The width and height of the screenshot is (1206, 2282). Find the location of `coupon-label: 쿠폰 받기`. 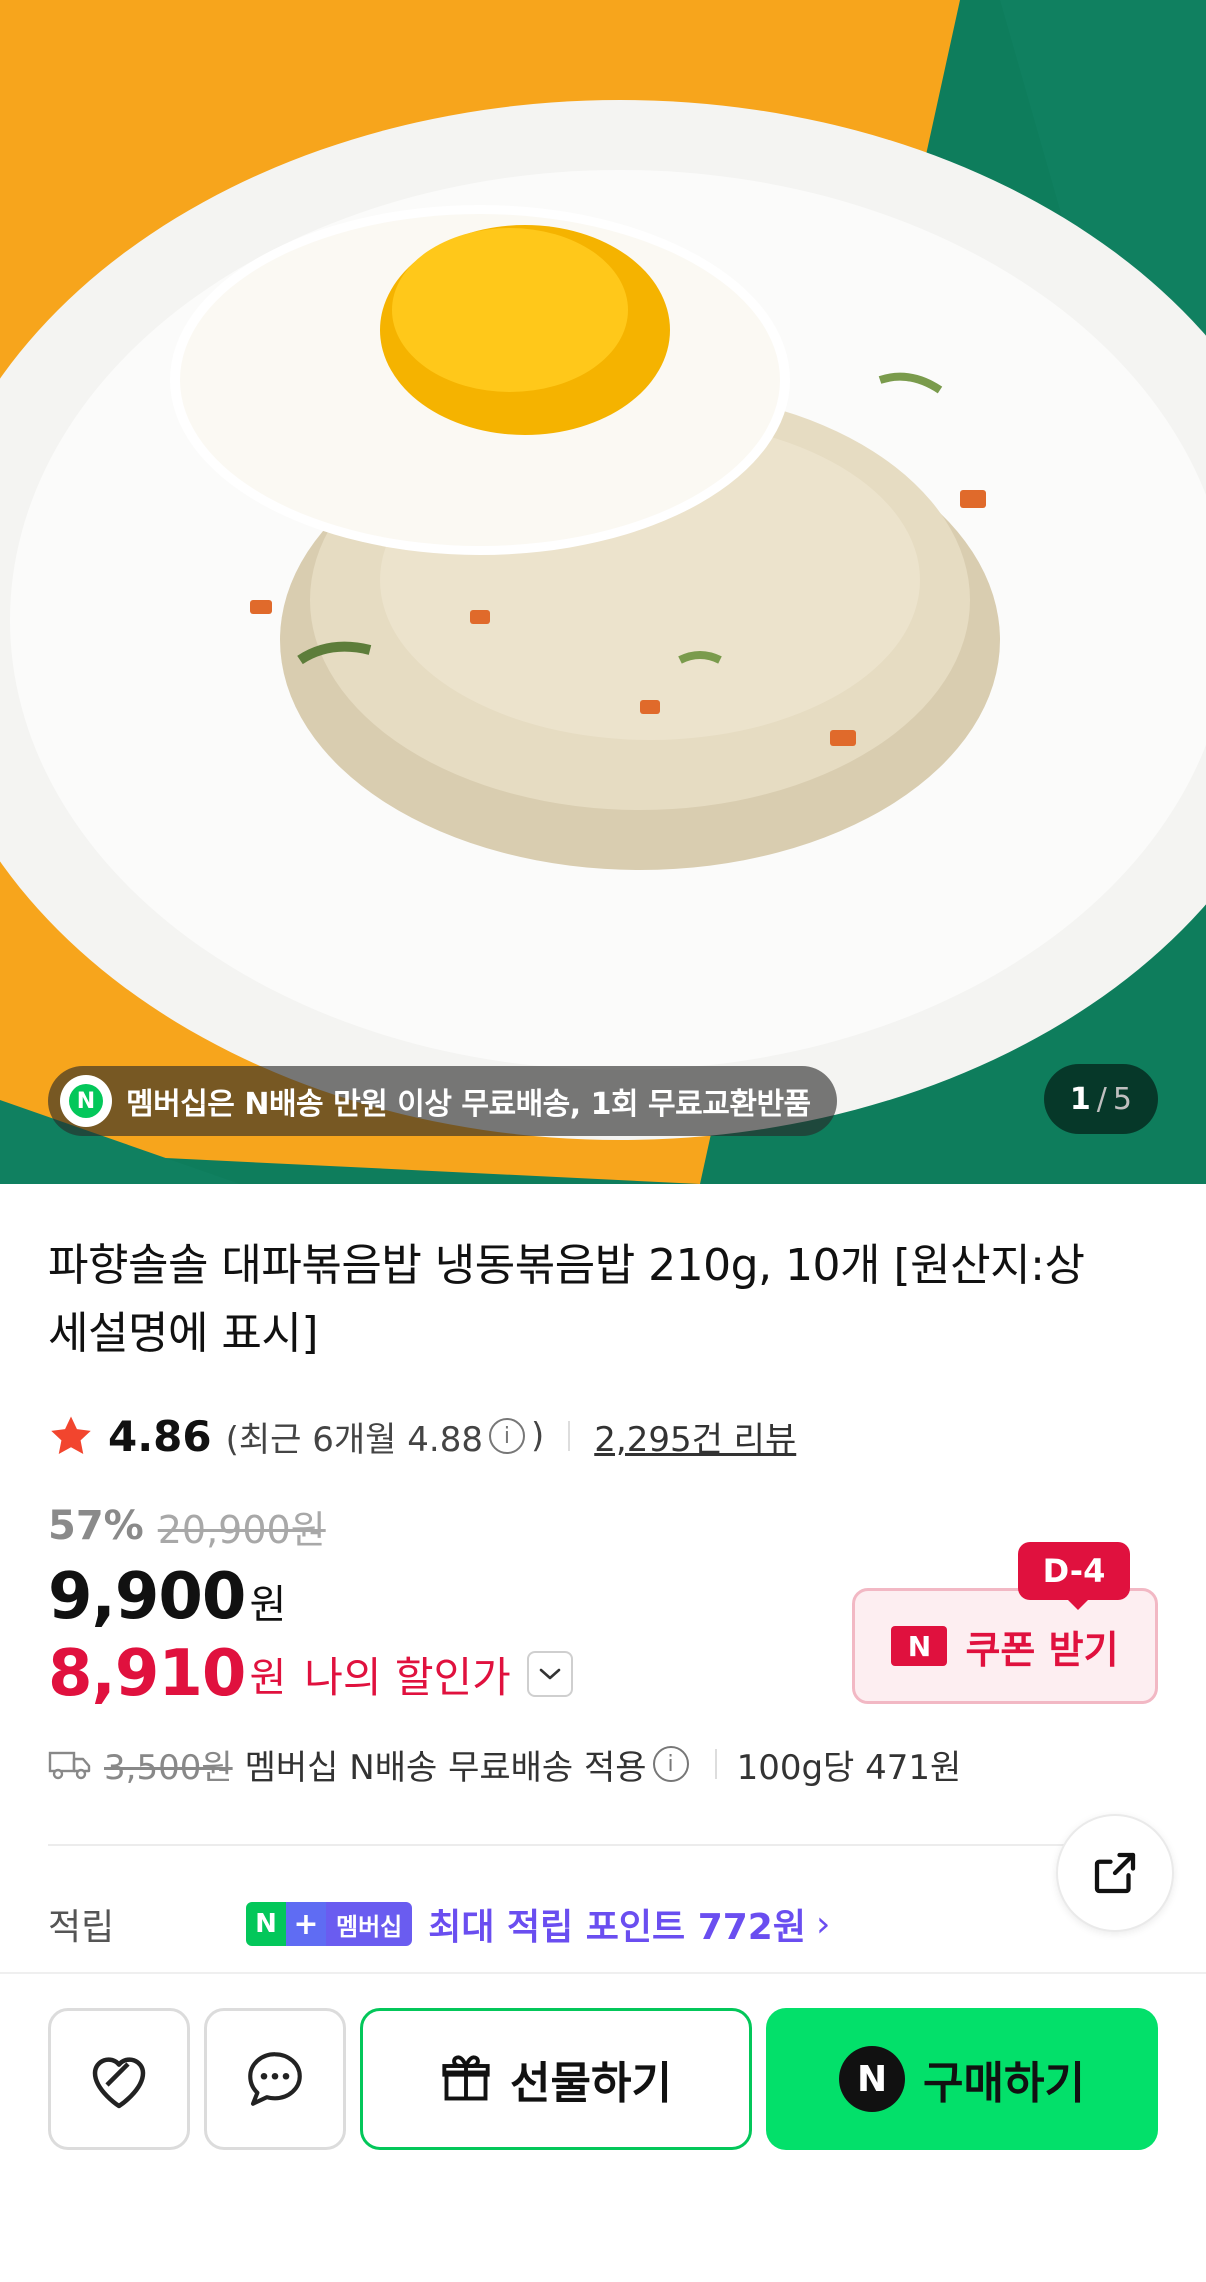

coupon-label: 쿠폰 받기 is located at coordinates (1042, 1649).